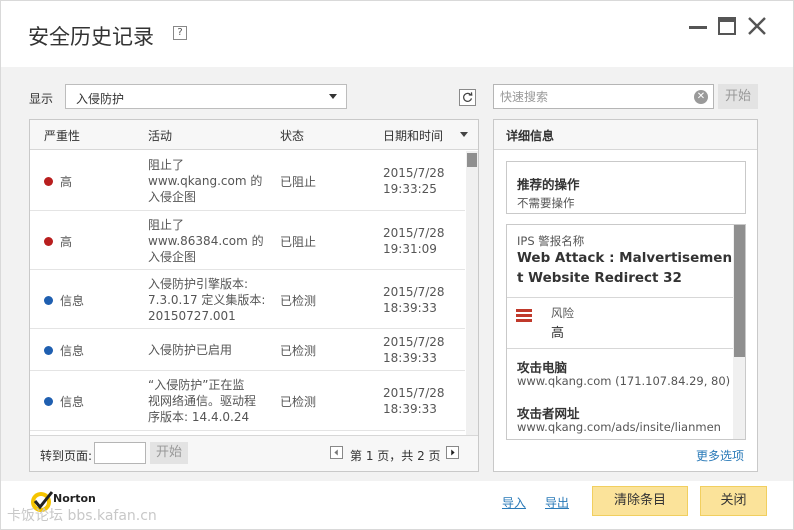  I want to click on ips-alert-label: IPS 警报名称, so click(551, 241).